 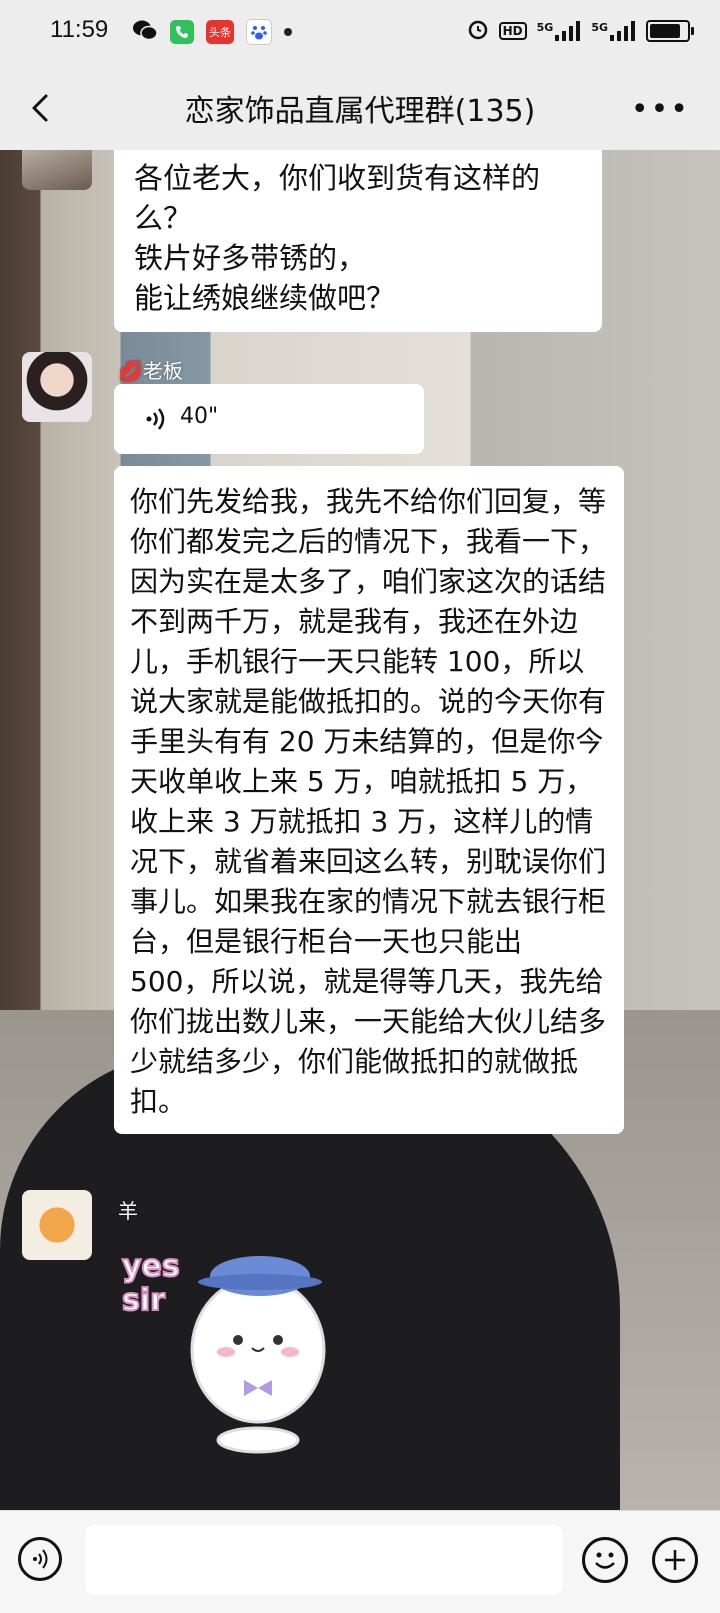 I want to click on message-input, so click(x=324, y=1560).